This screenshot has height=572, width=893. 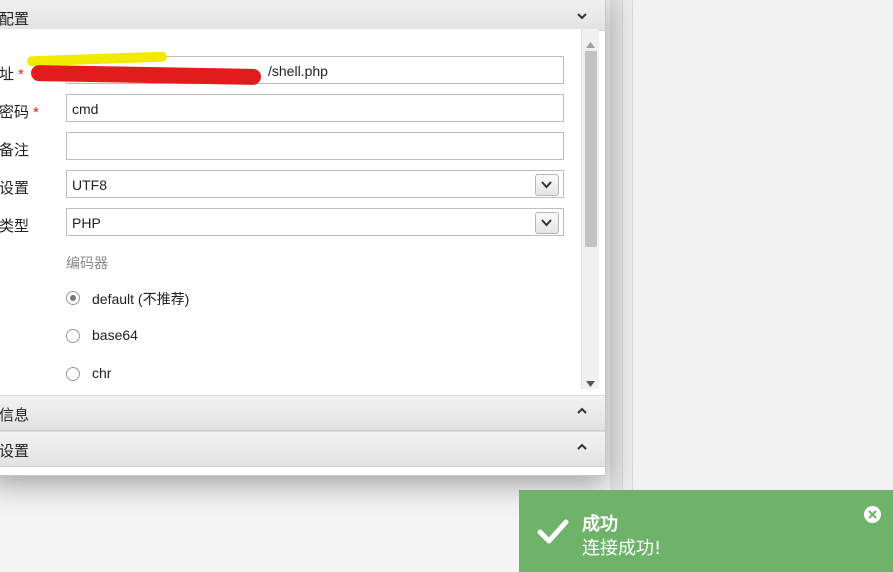 I want to click on section-title: 配置, so click(x=15, y=19).